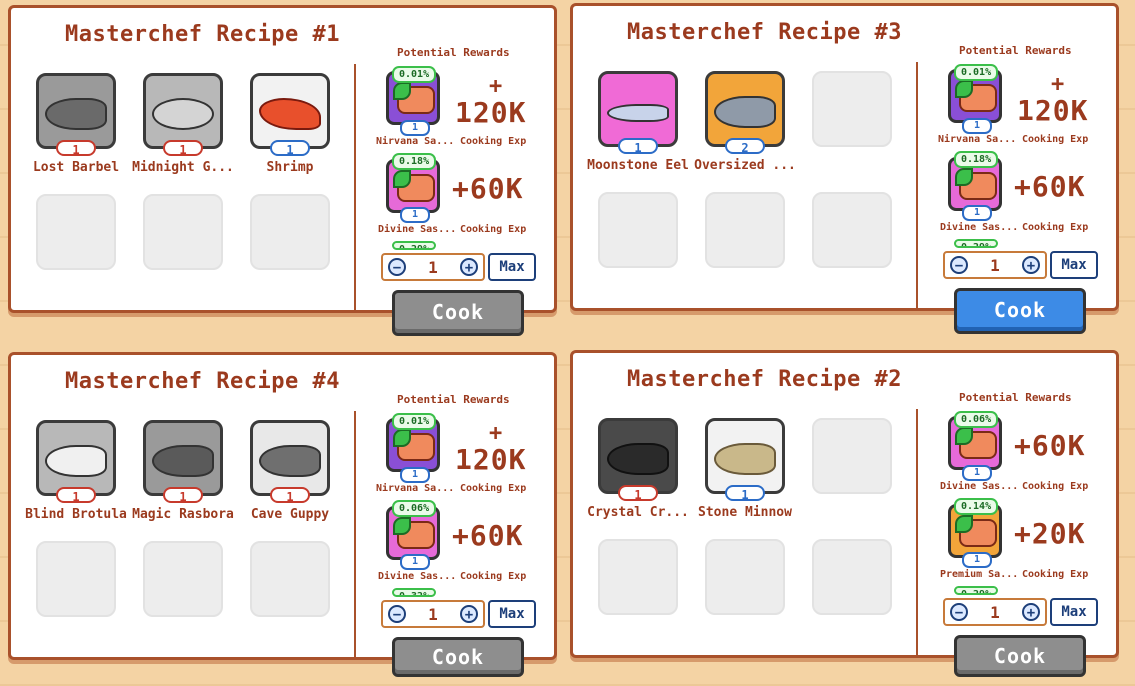  Describe the element at coordinates (1050, 533) in the screenshot. I see `reward-amount: +20K` at that location.